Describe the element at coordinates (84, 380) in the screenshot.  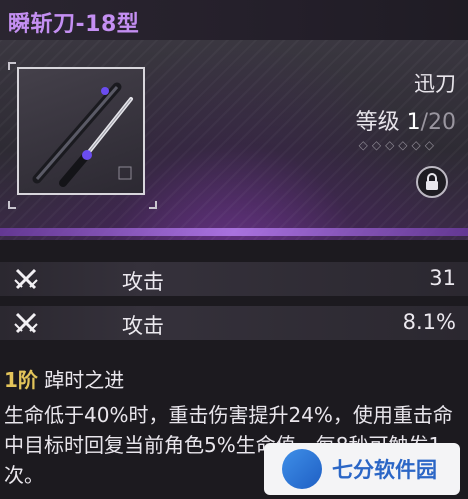
I see `effect-name: 踔时之进` at that location.